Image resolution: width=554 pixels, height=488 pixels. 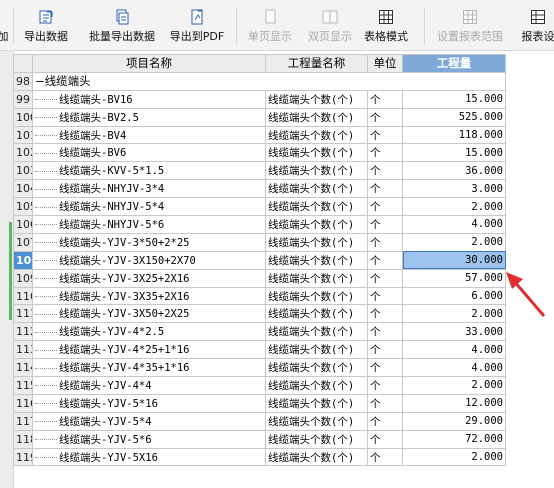 I want to click on quantity-cell: 36.000, so click(x=454, y=171).